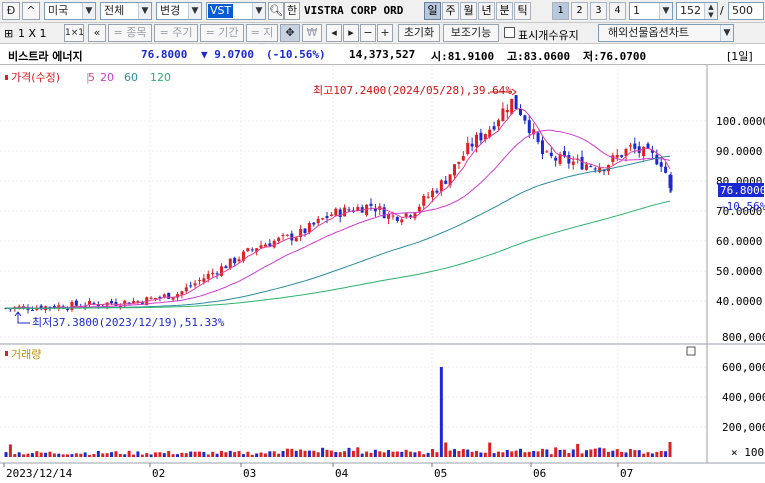  Describe the element at coordinates (468, 11) in the screenshot. I see `period-tab: 월` at that location.